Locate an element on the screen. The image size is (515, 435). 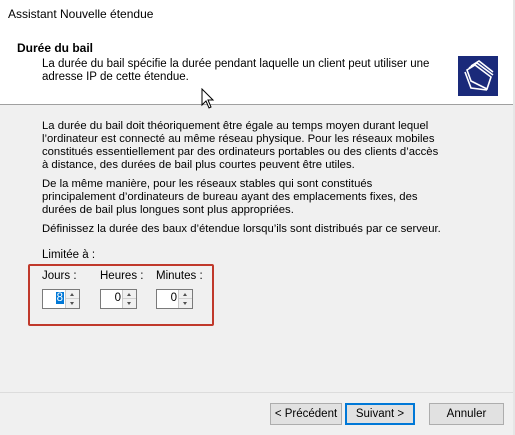
hours-value: 0 is located at coordinates (118, 298).